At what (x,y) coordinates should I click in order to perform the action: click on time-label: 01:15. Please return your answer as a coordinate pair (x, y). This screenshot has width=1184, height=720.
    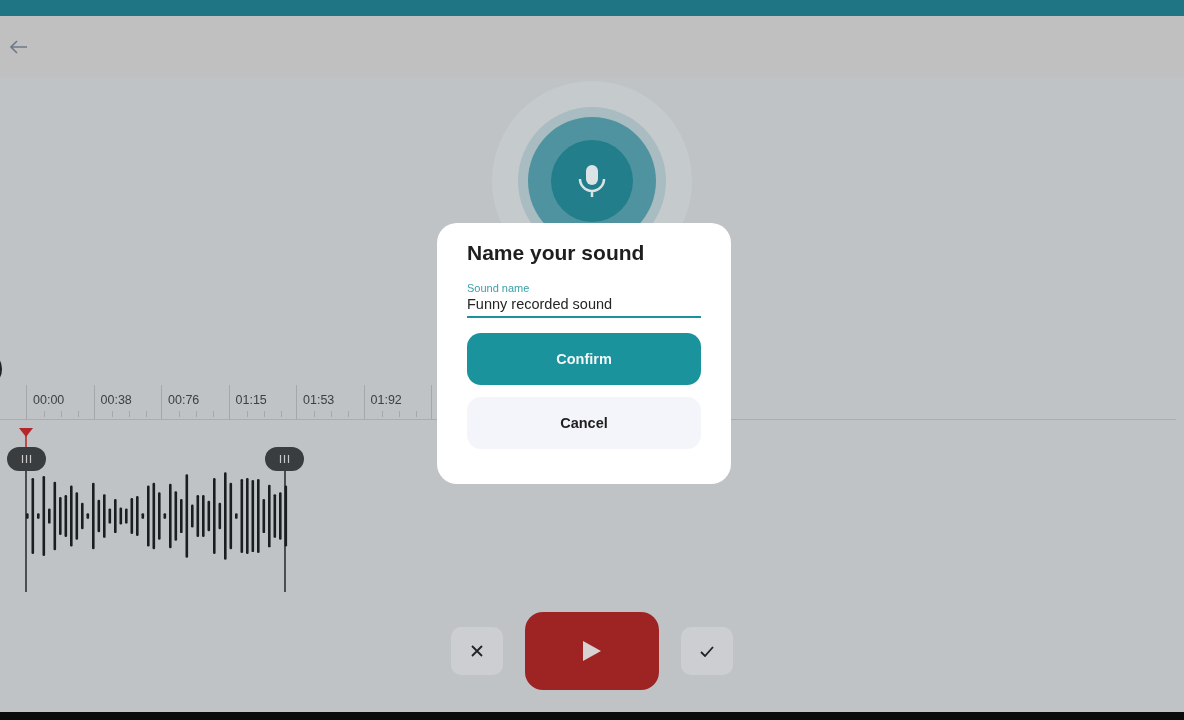
    Looking at the image, I should click on (251, 400).